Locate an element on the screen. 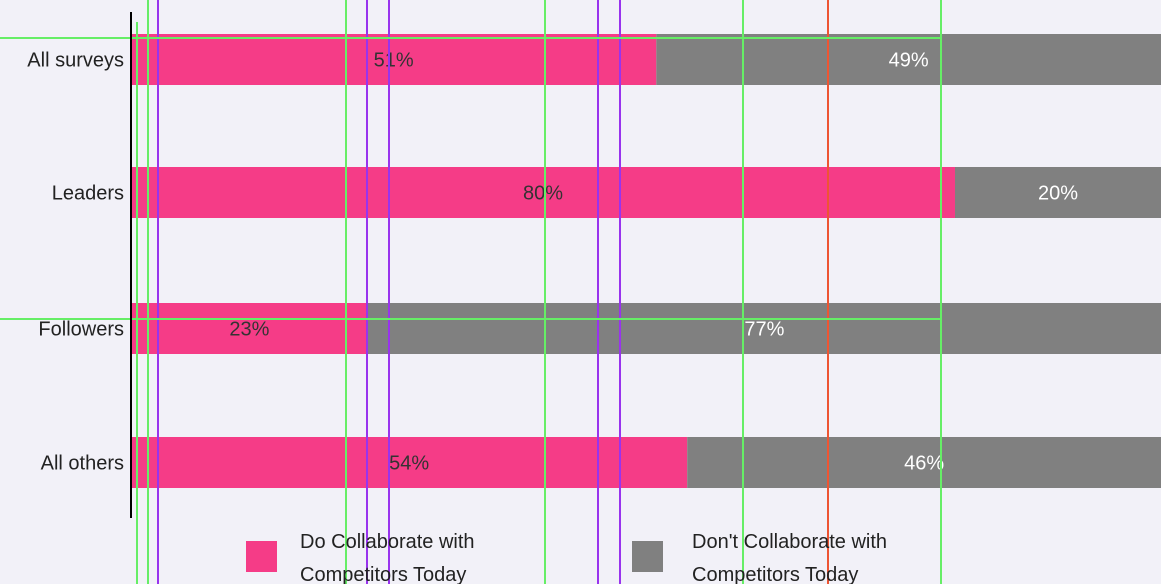  legend-label-series-1-line-2: Competitors Today is located at coordinates (383, 574).